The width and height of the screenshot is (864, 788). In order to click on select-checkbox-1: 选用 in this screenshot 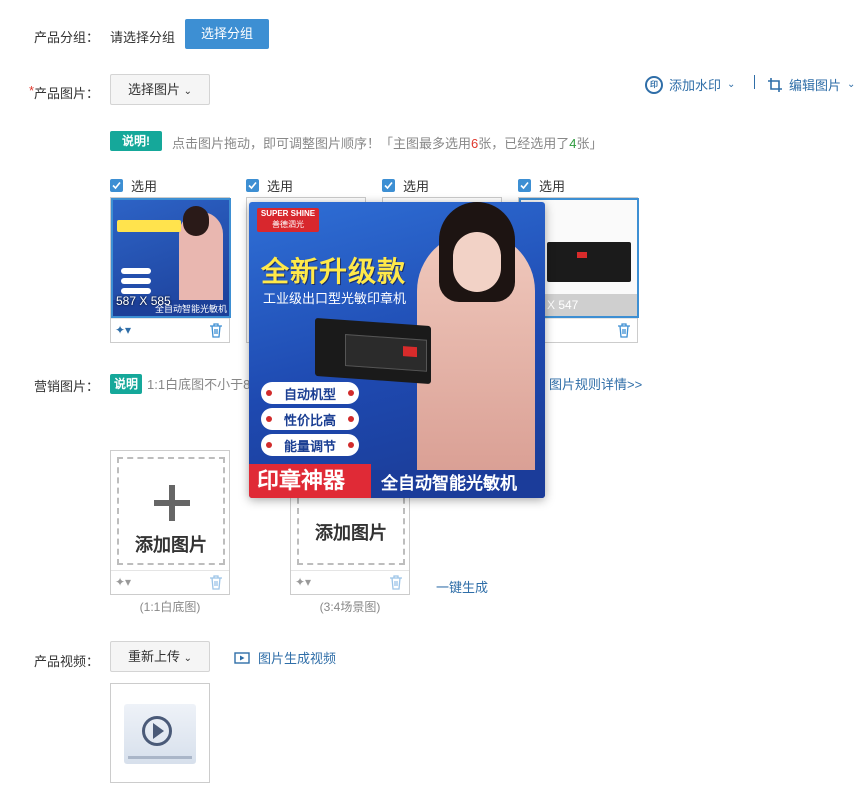, I will do `click(133, 185)`.